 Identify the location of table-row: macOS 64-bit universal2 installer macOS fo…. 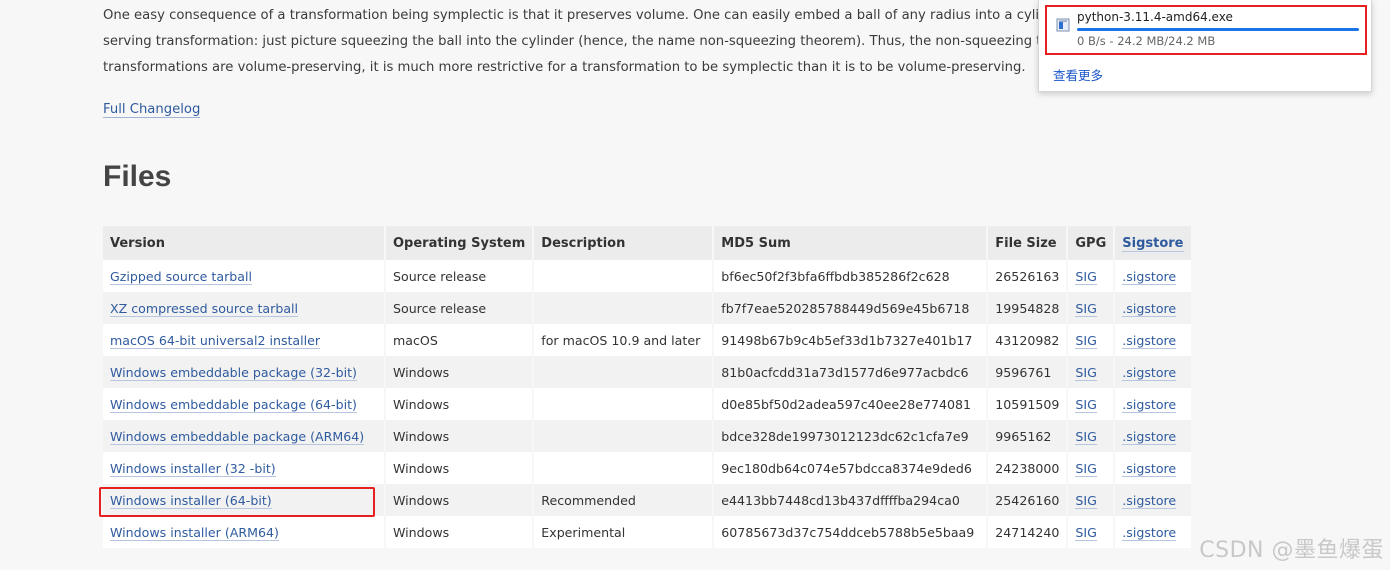
(648, 340).